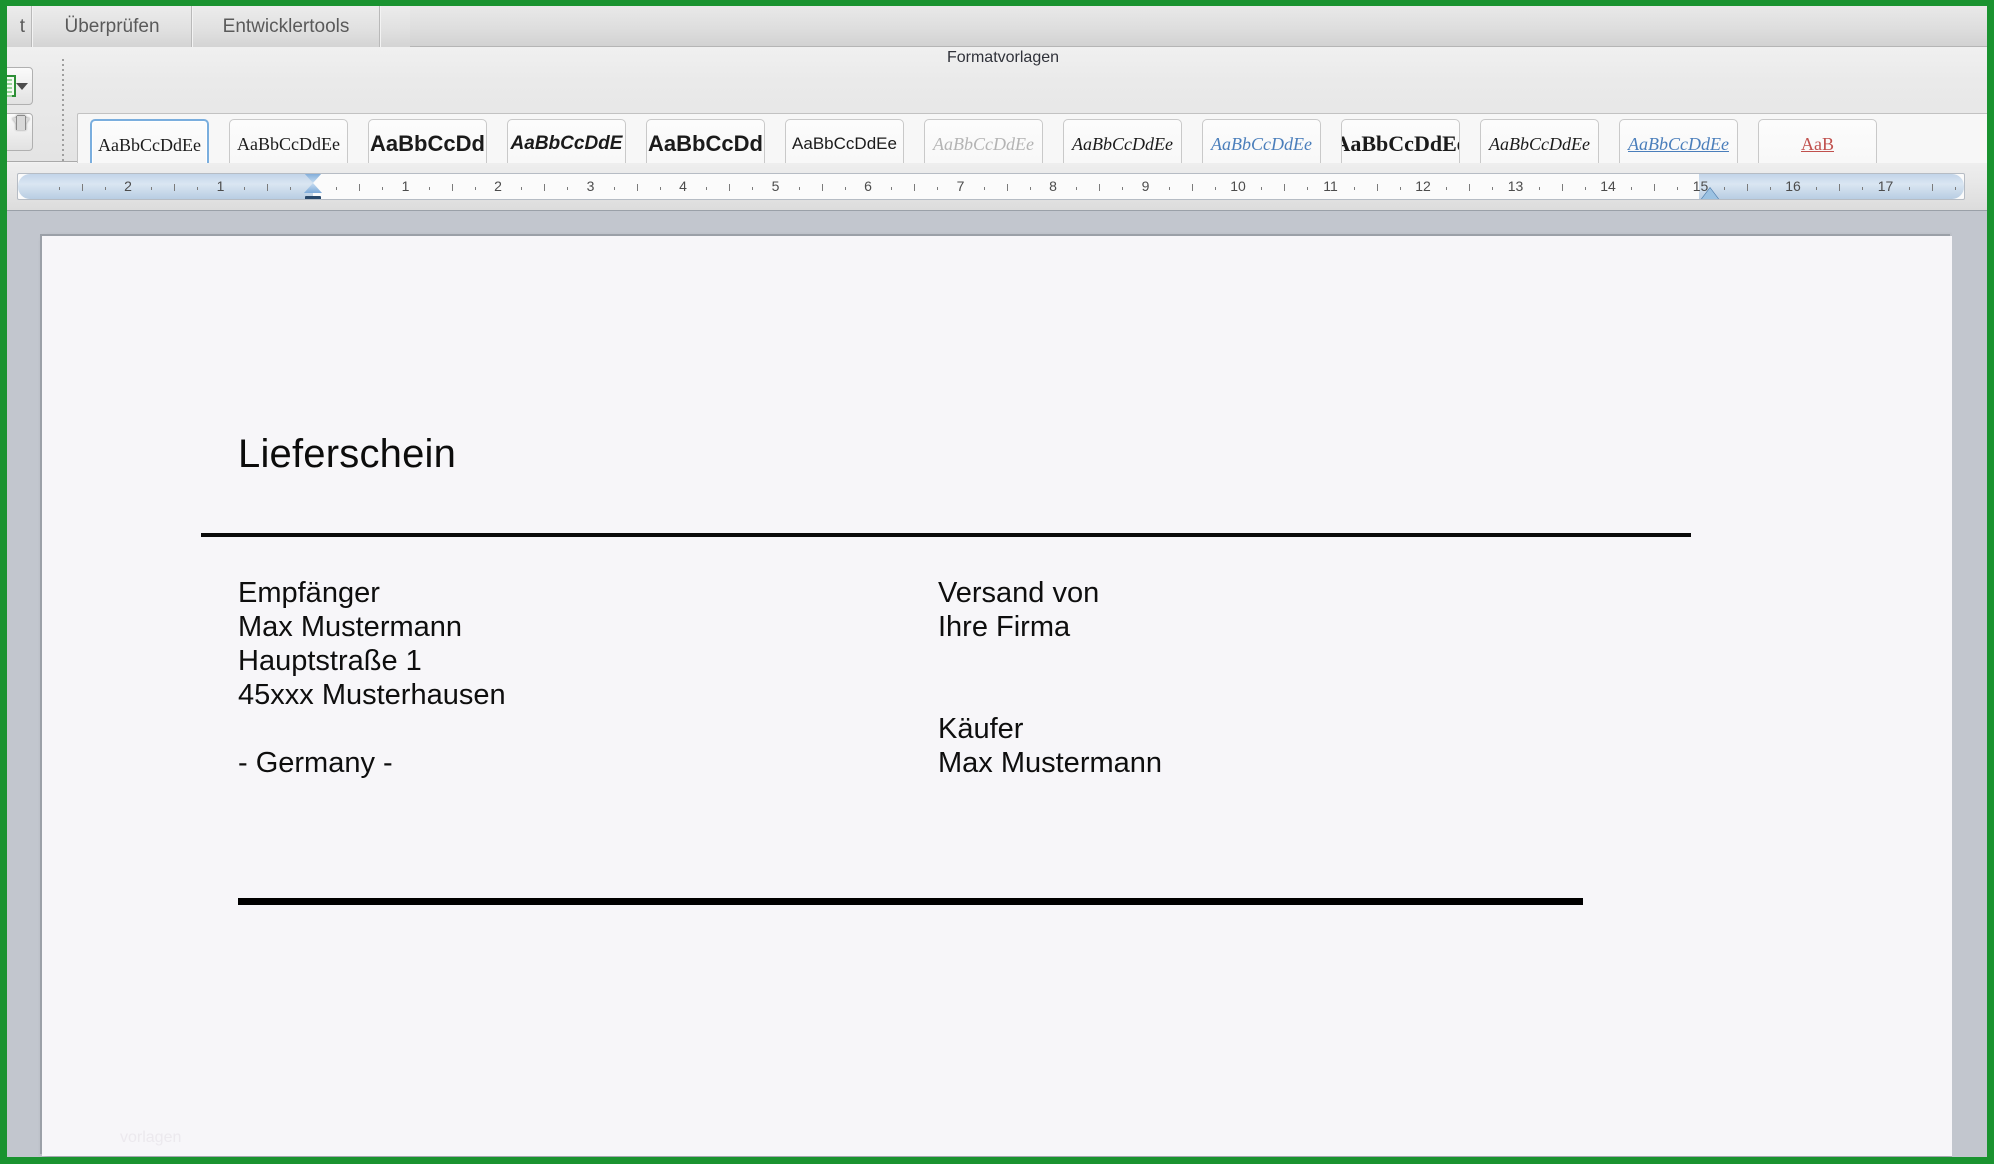 The height and width of the screenshot is (1164, 1994). What do you see at coordinates (309, 593) in the screenshot?
I see `recipient-heading: Empfänger` at bounding box center [309, 593].